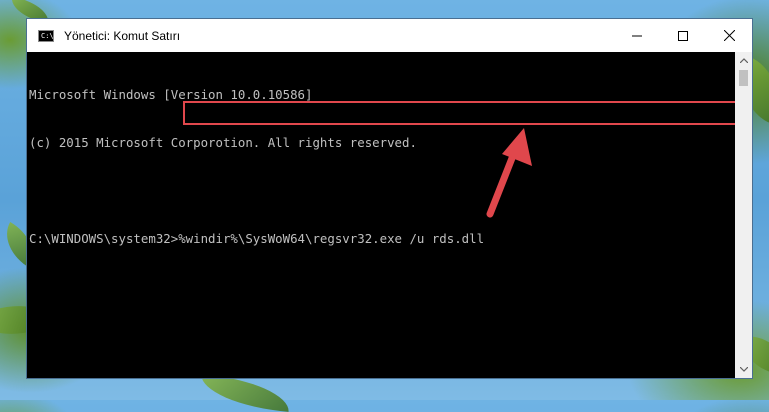 This screenshot has height=412, width=769. I want to click on arrow-pointer-icon, so click(509, 173).